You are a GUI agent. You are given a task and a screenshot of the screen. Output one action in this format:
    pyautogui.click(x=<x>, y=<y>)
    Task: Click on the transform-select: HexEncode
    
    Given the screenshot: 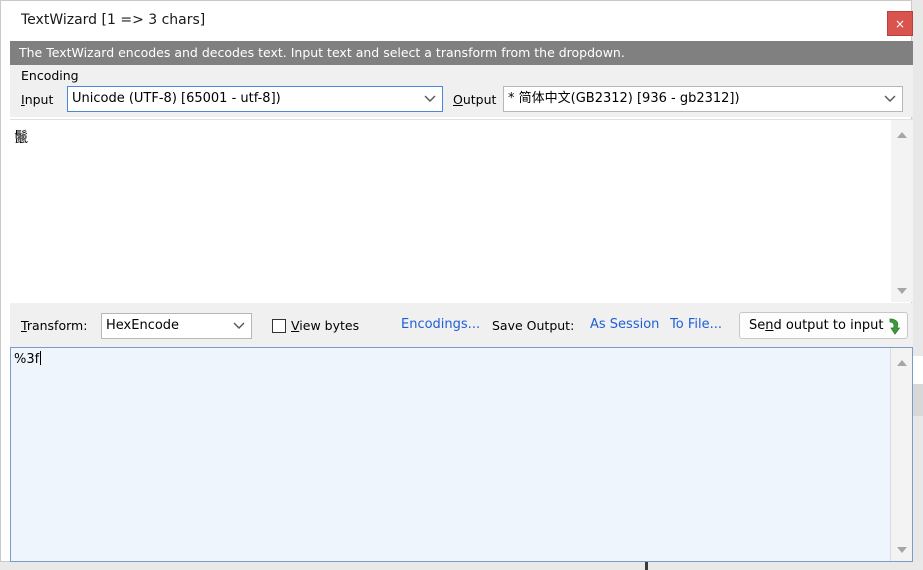 What is the action you would take?
    pyautogui.click(x=176, y=326)
    